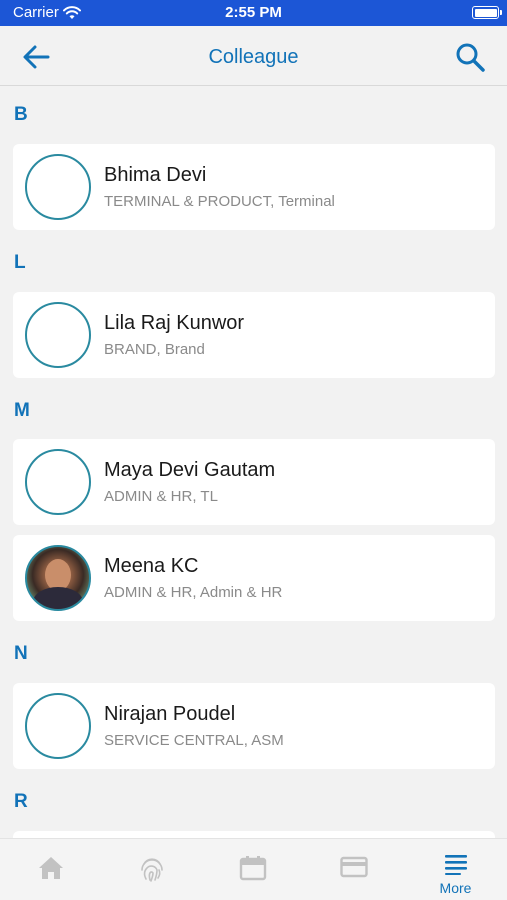 The image size is (507, 900). Describe the element at coordinates (455, 865) in the screenshot. I see `menu-icon` at that location.